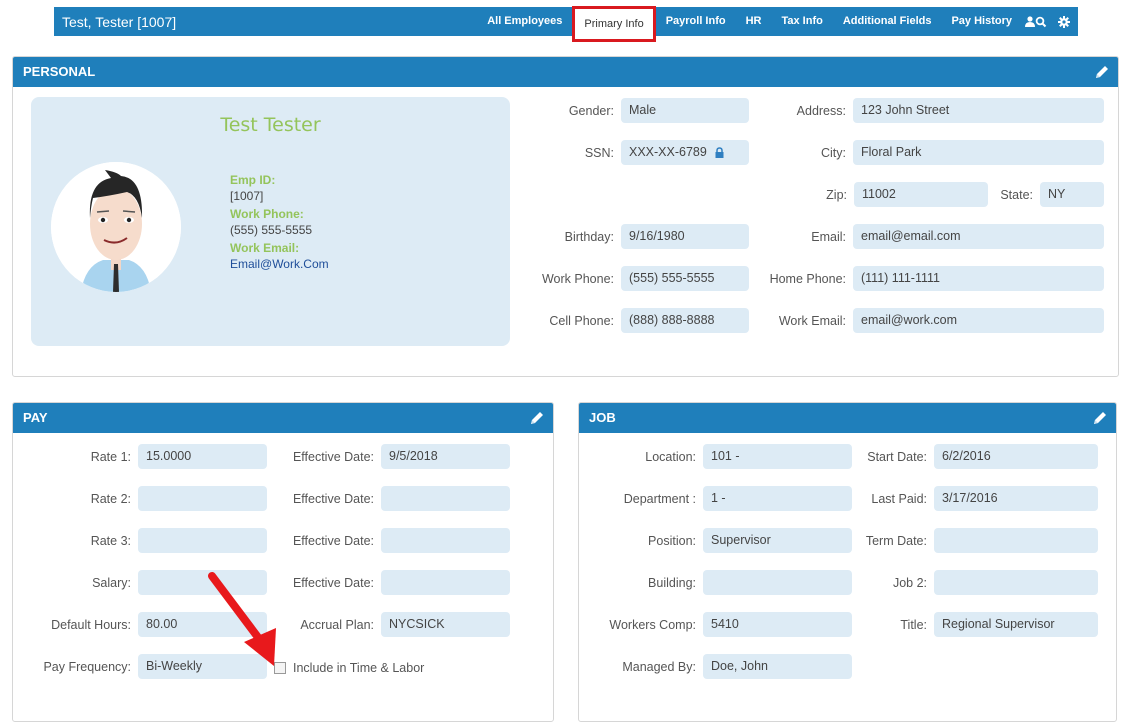 The width and height of the screenshot is (1125, 722). Describe the element at coordinates (202, 498) in the screenshot. I see `rate2-field` at that location.